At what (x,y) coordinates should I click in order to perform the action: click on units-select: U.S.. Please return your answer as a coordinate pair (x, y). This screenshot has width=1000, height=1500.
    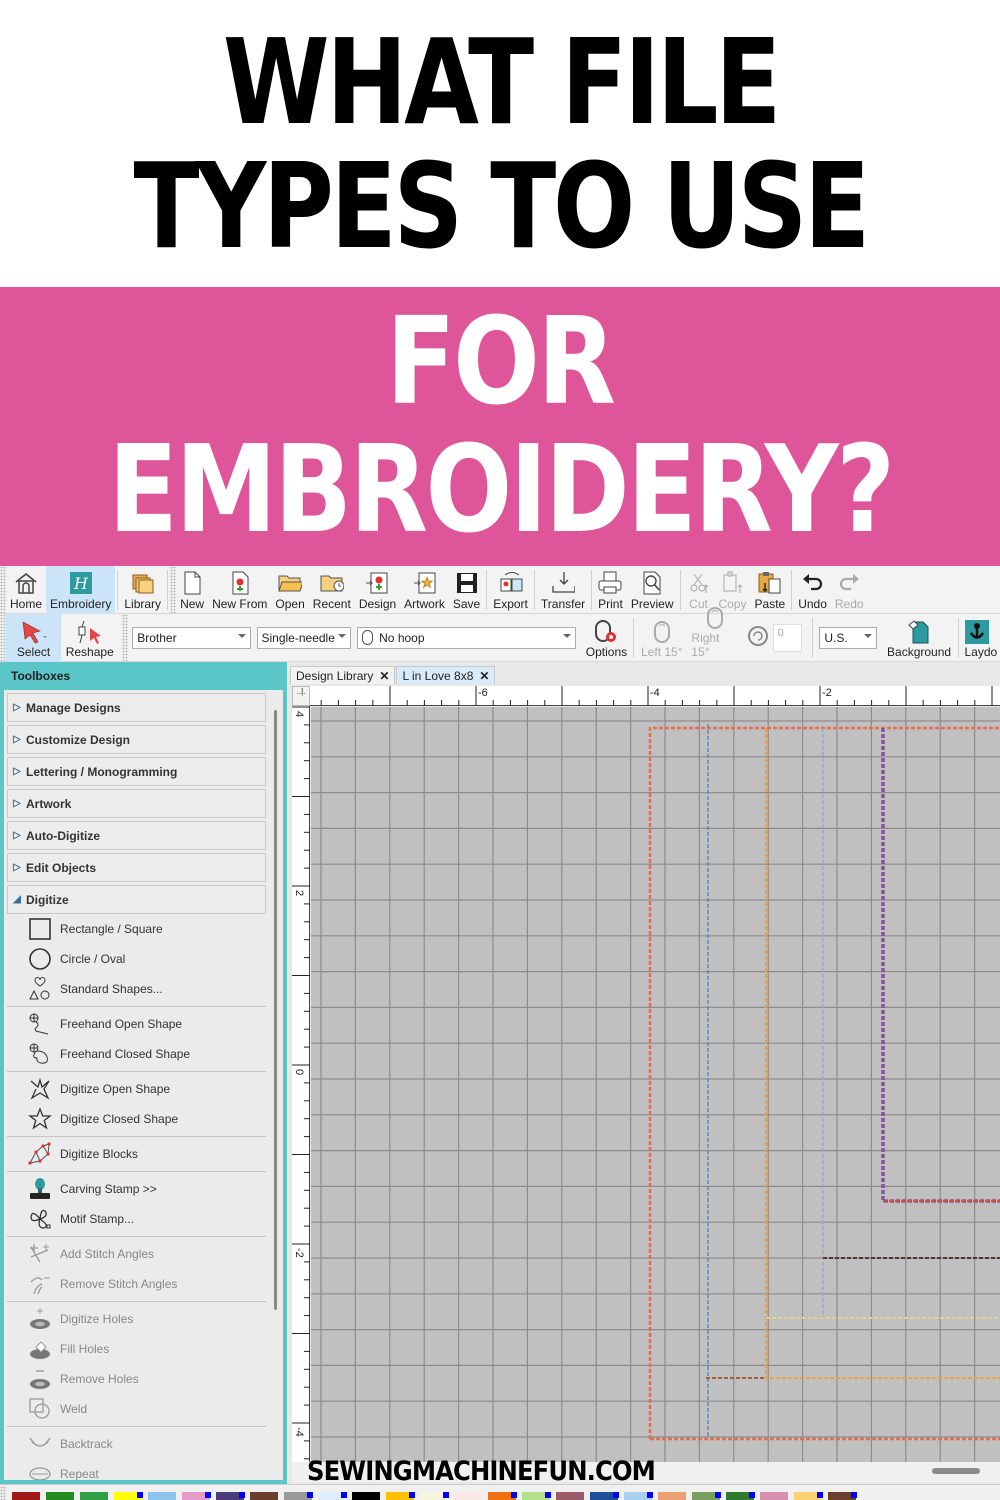
    Looking at the image, I should click on (848, 637).